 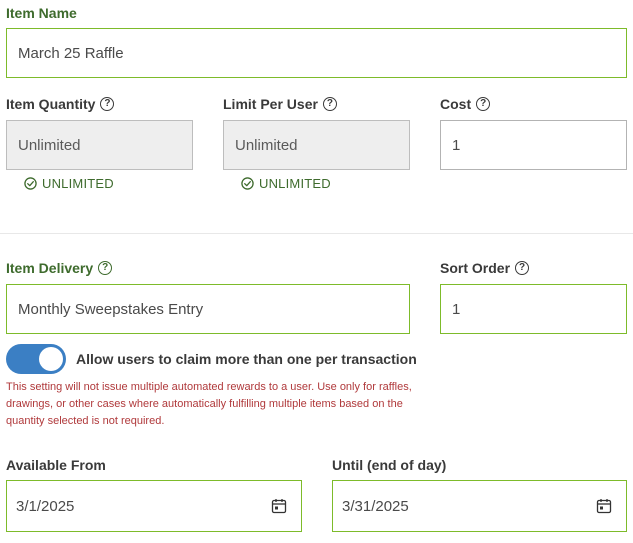 I want to click on limit-per-user-label: Limit Per User ?, so click(x=280, y=104).